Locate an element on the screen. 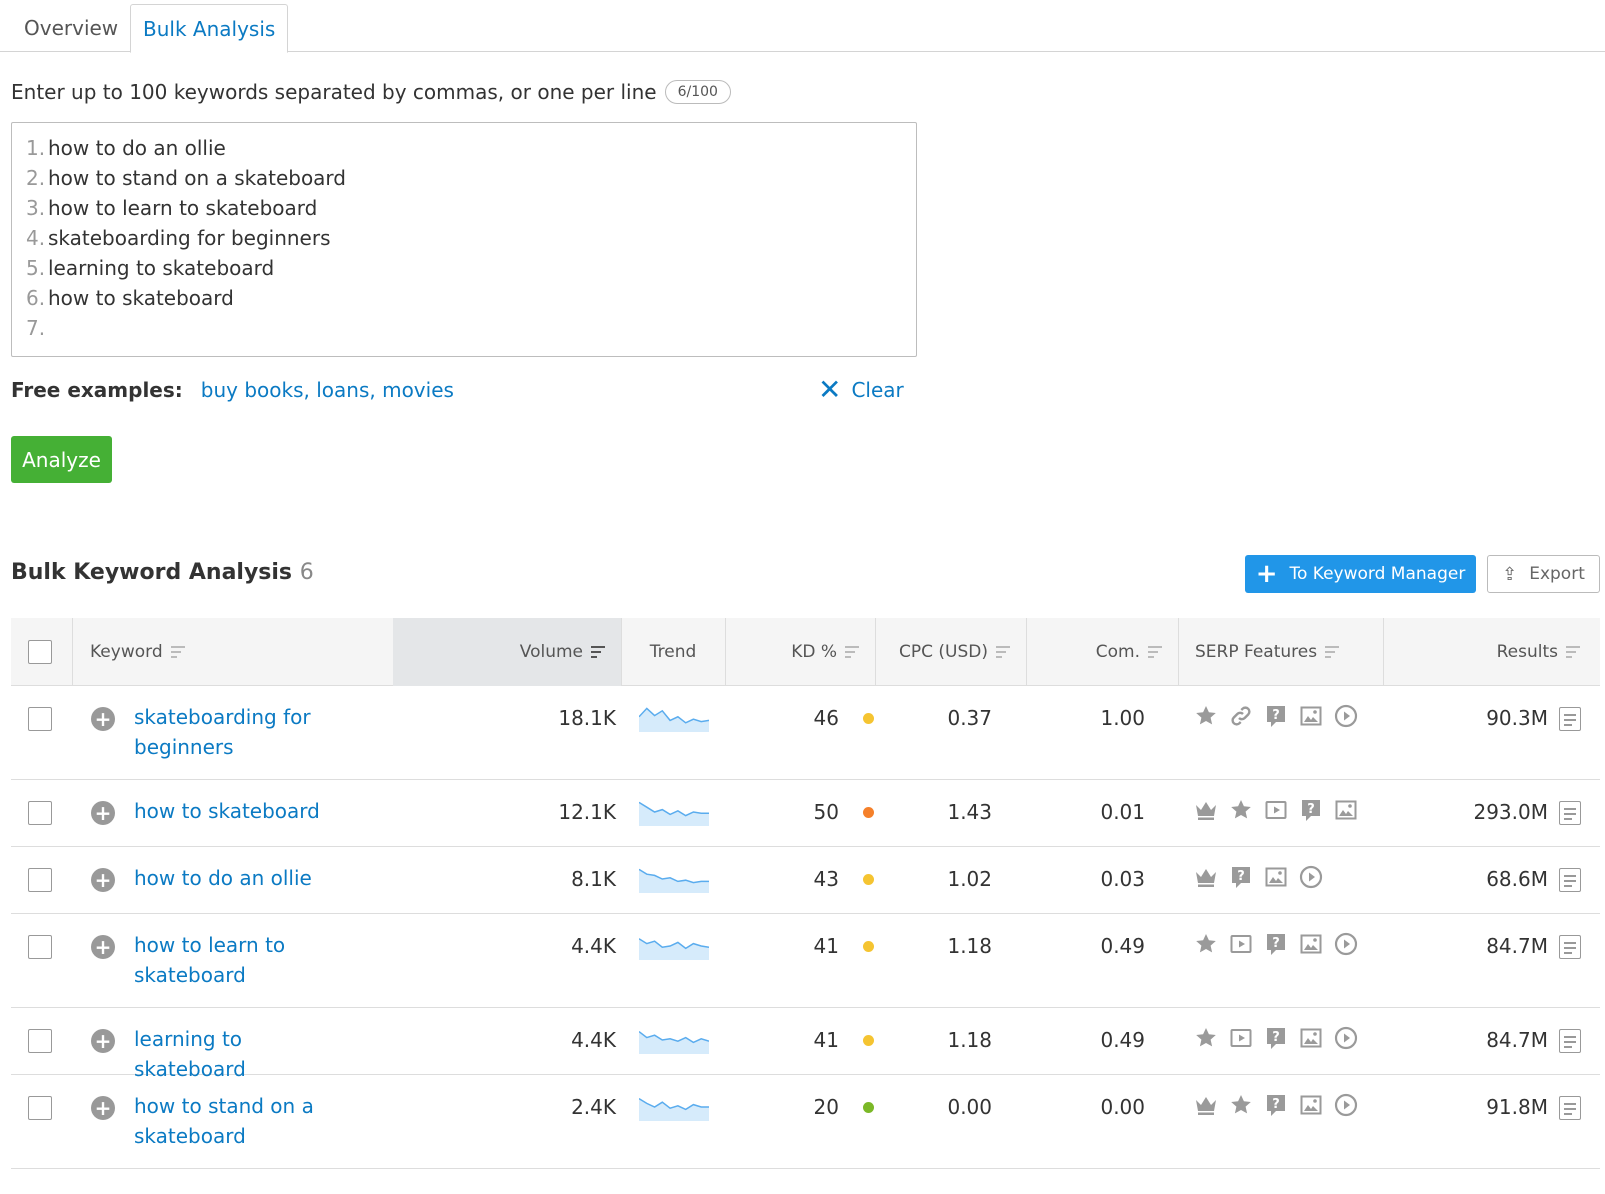 Image resolution: width=1605 pixels, height=1194 pixels. analyze-button: Analyze is located at coordinates (61, 459).